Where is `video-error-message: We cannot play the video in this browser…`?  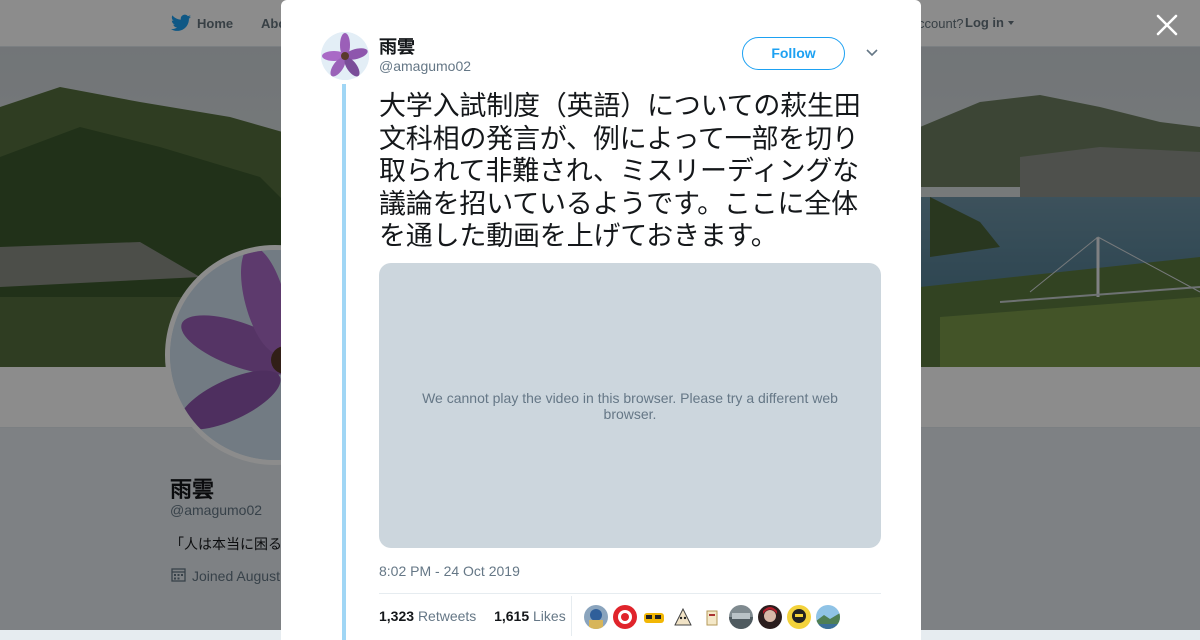 video-error-message: We cannot play the video in this browser… is located at coordinates (630, 406).